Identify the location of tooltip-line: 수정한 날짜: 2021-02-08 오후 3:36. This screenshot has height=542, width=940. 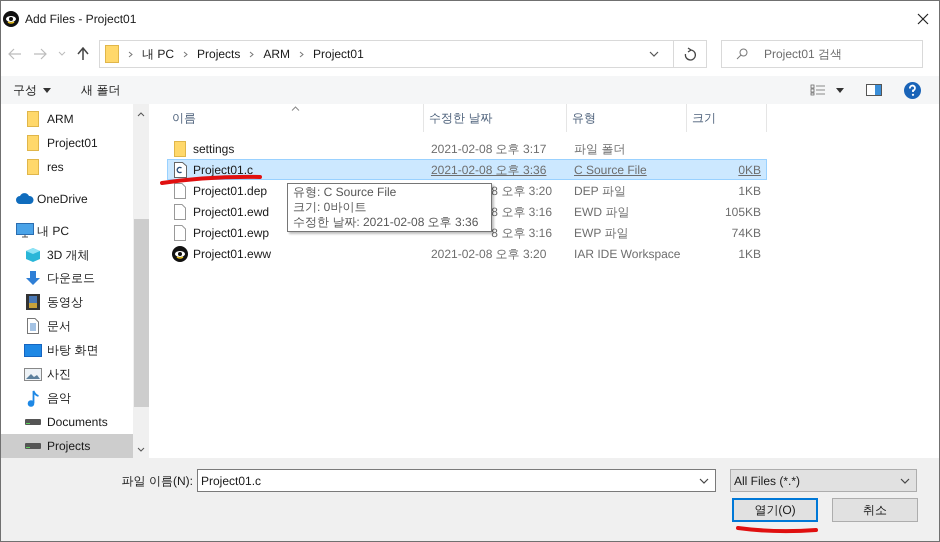
(386, 222).